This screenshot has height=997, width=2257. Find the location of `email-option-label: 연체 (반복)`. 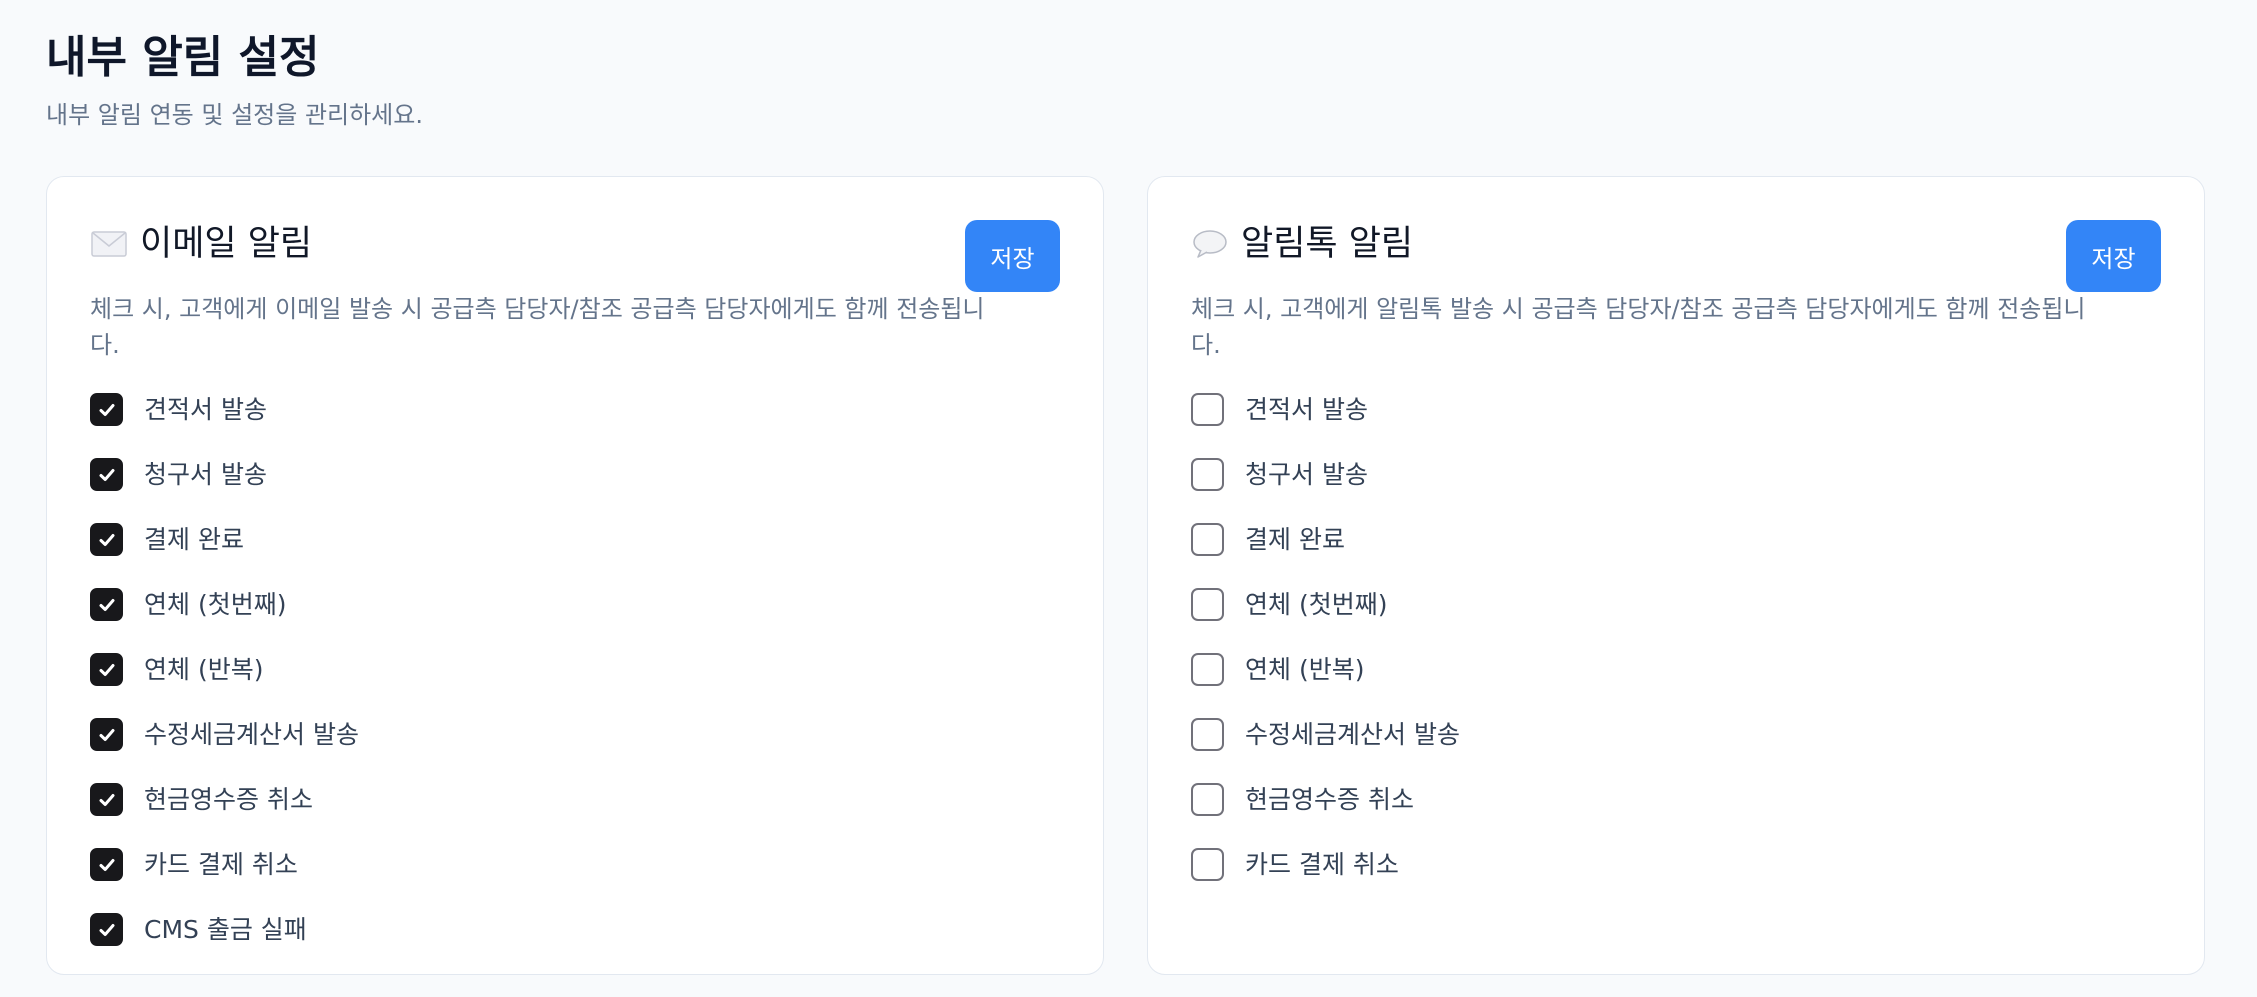

email-option-label: 연체 (반복) is located at coordinates (204, 669).